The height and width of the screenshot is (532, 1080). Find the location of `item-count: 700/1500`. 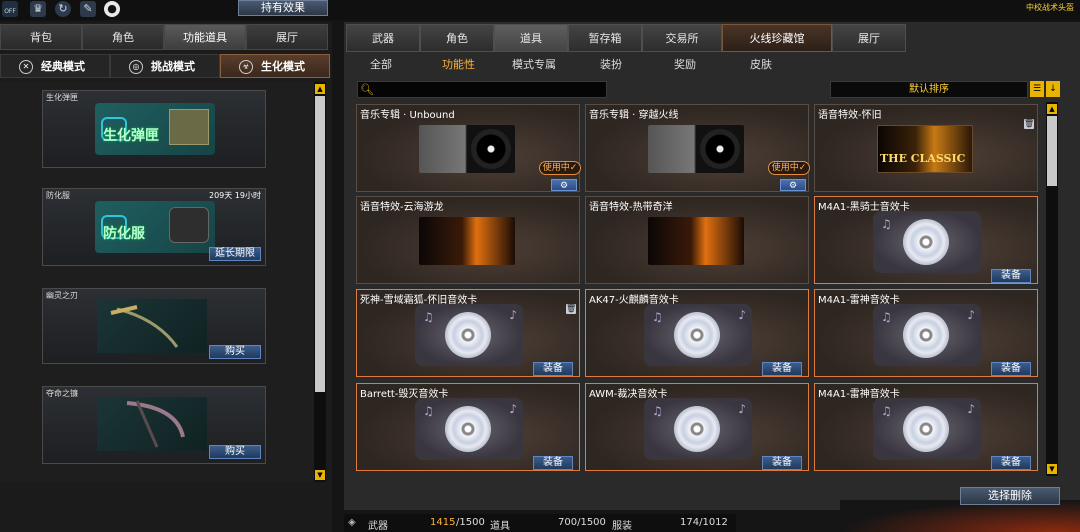

item-count: 700/1500 is located at coordinates (582, 522).